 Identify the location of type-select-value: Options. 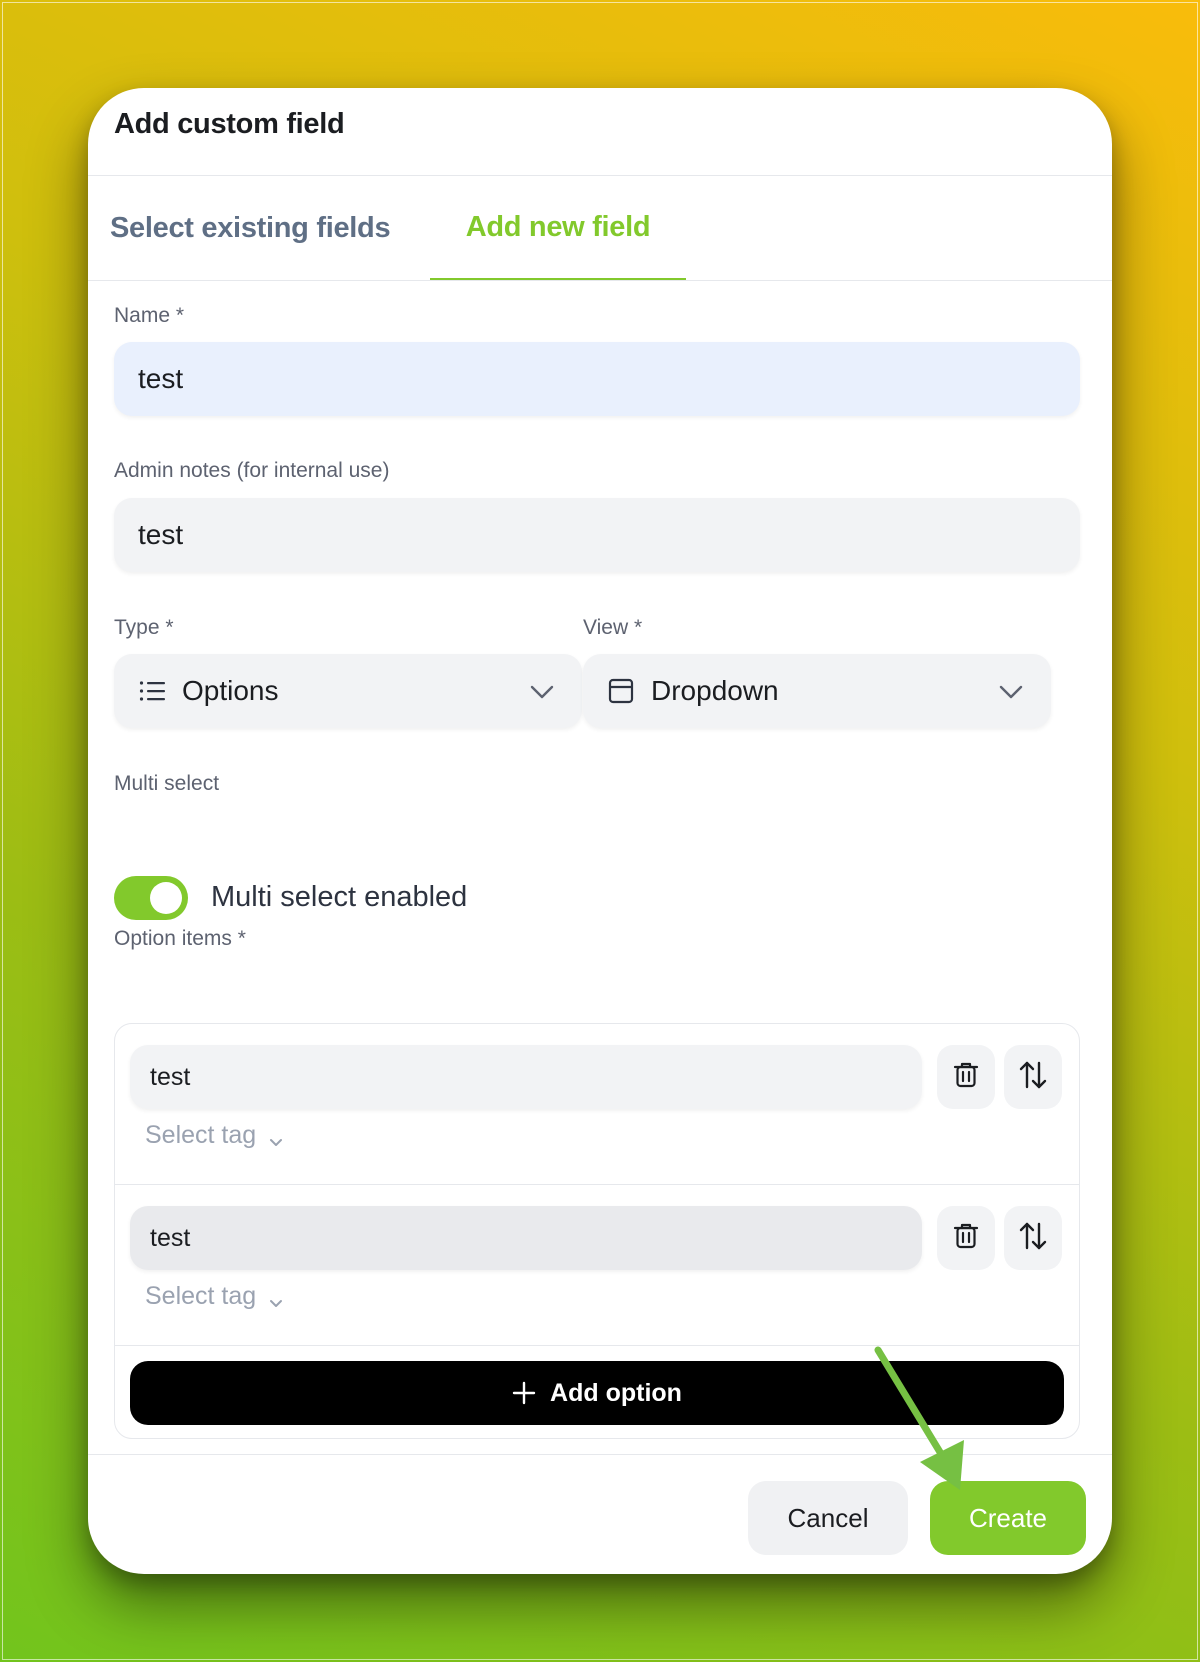
(230, 690).